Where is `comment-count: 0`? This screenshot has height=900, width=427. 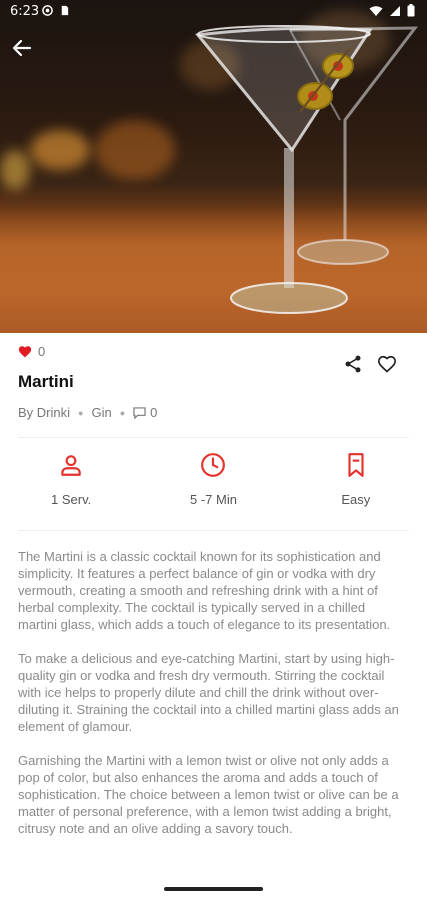 comment-count: 0 is located at coordinates (145, 412).